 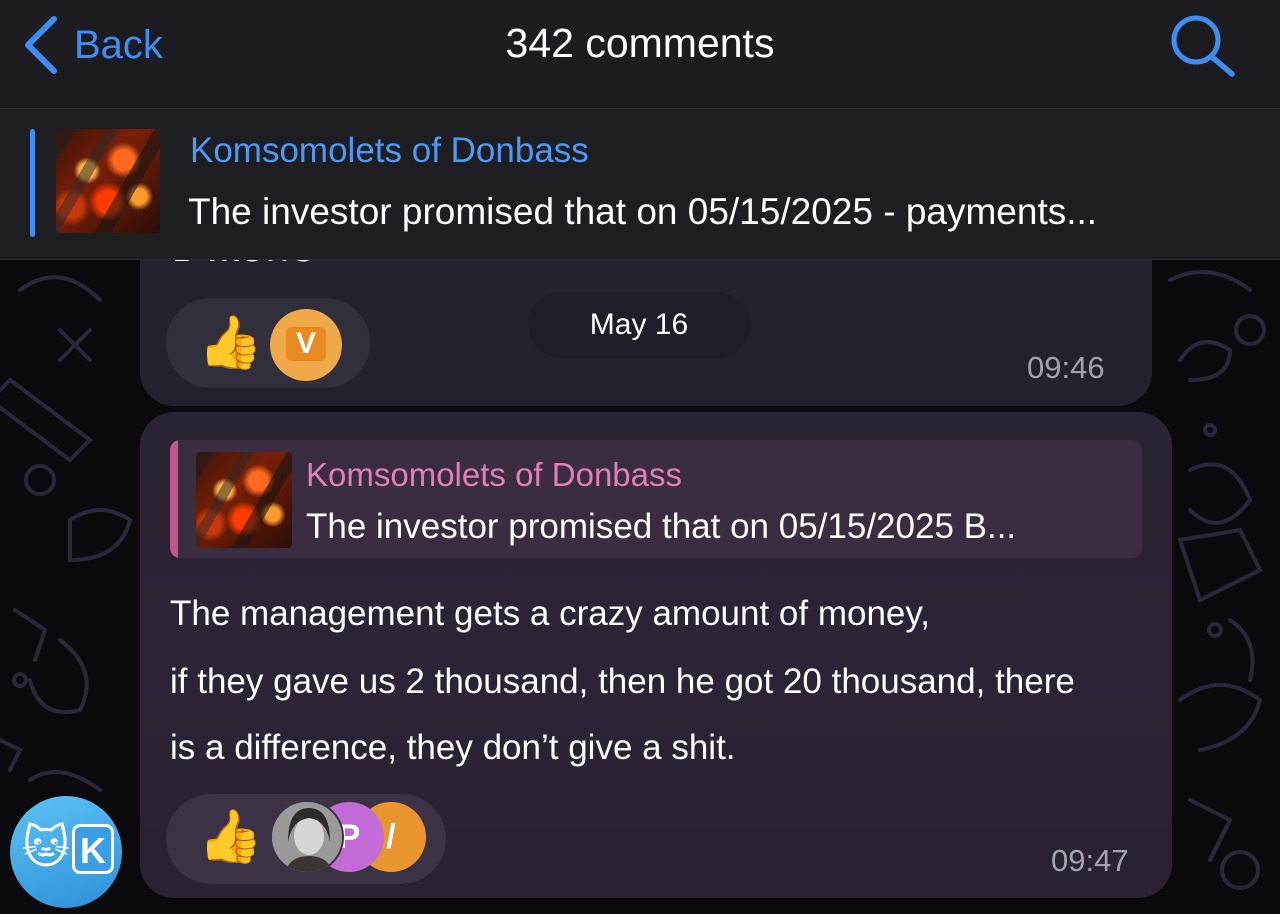 I want to click on reaction-user-avatar: V, so click(x=306, y=345).